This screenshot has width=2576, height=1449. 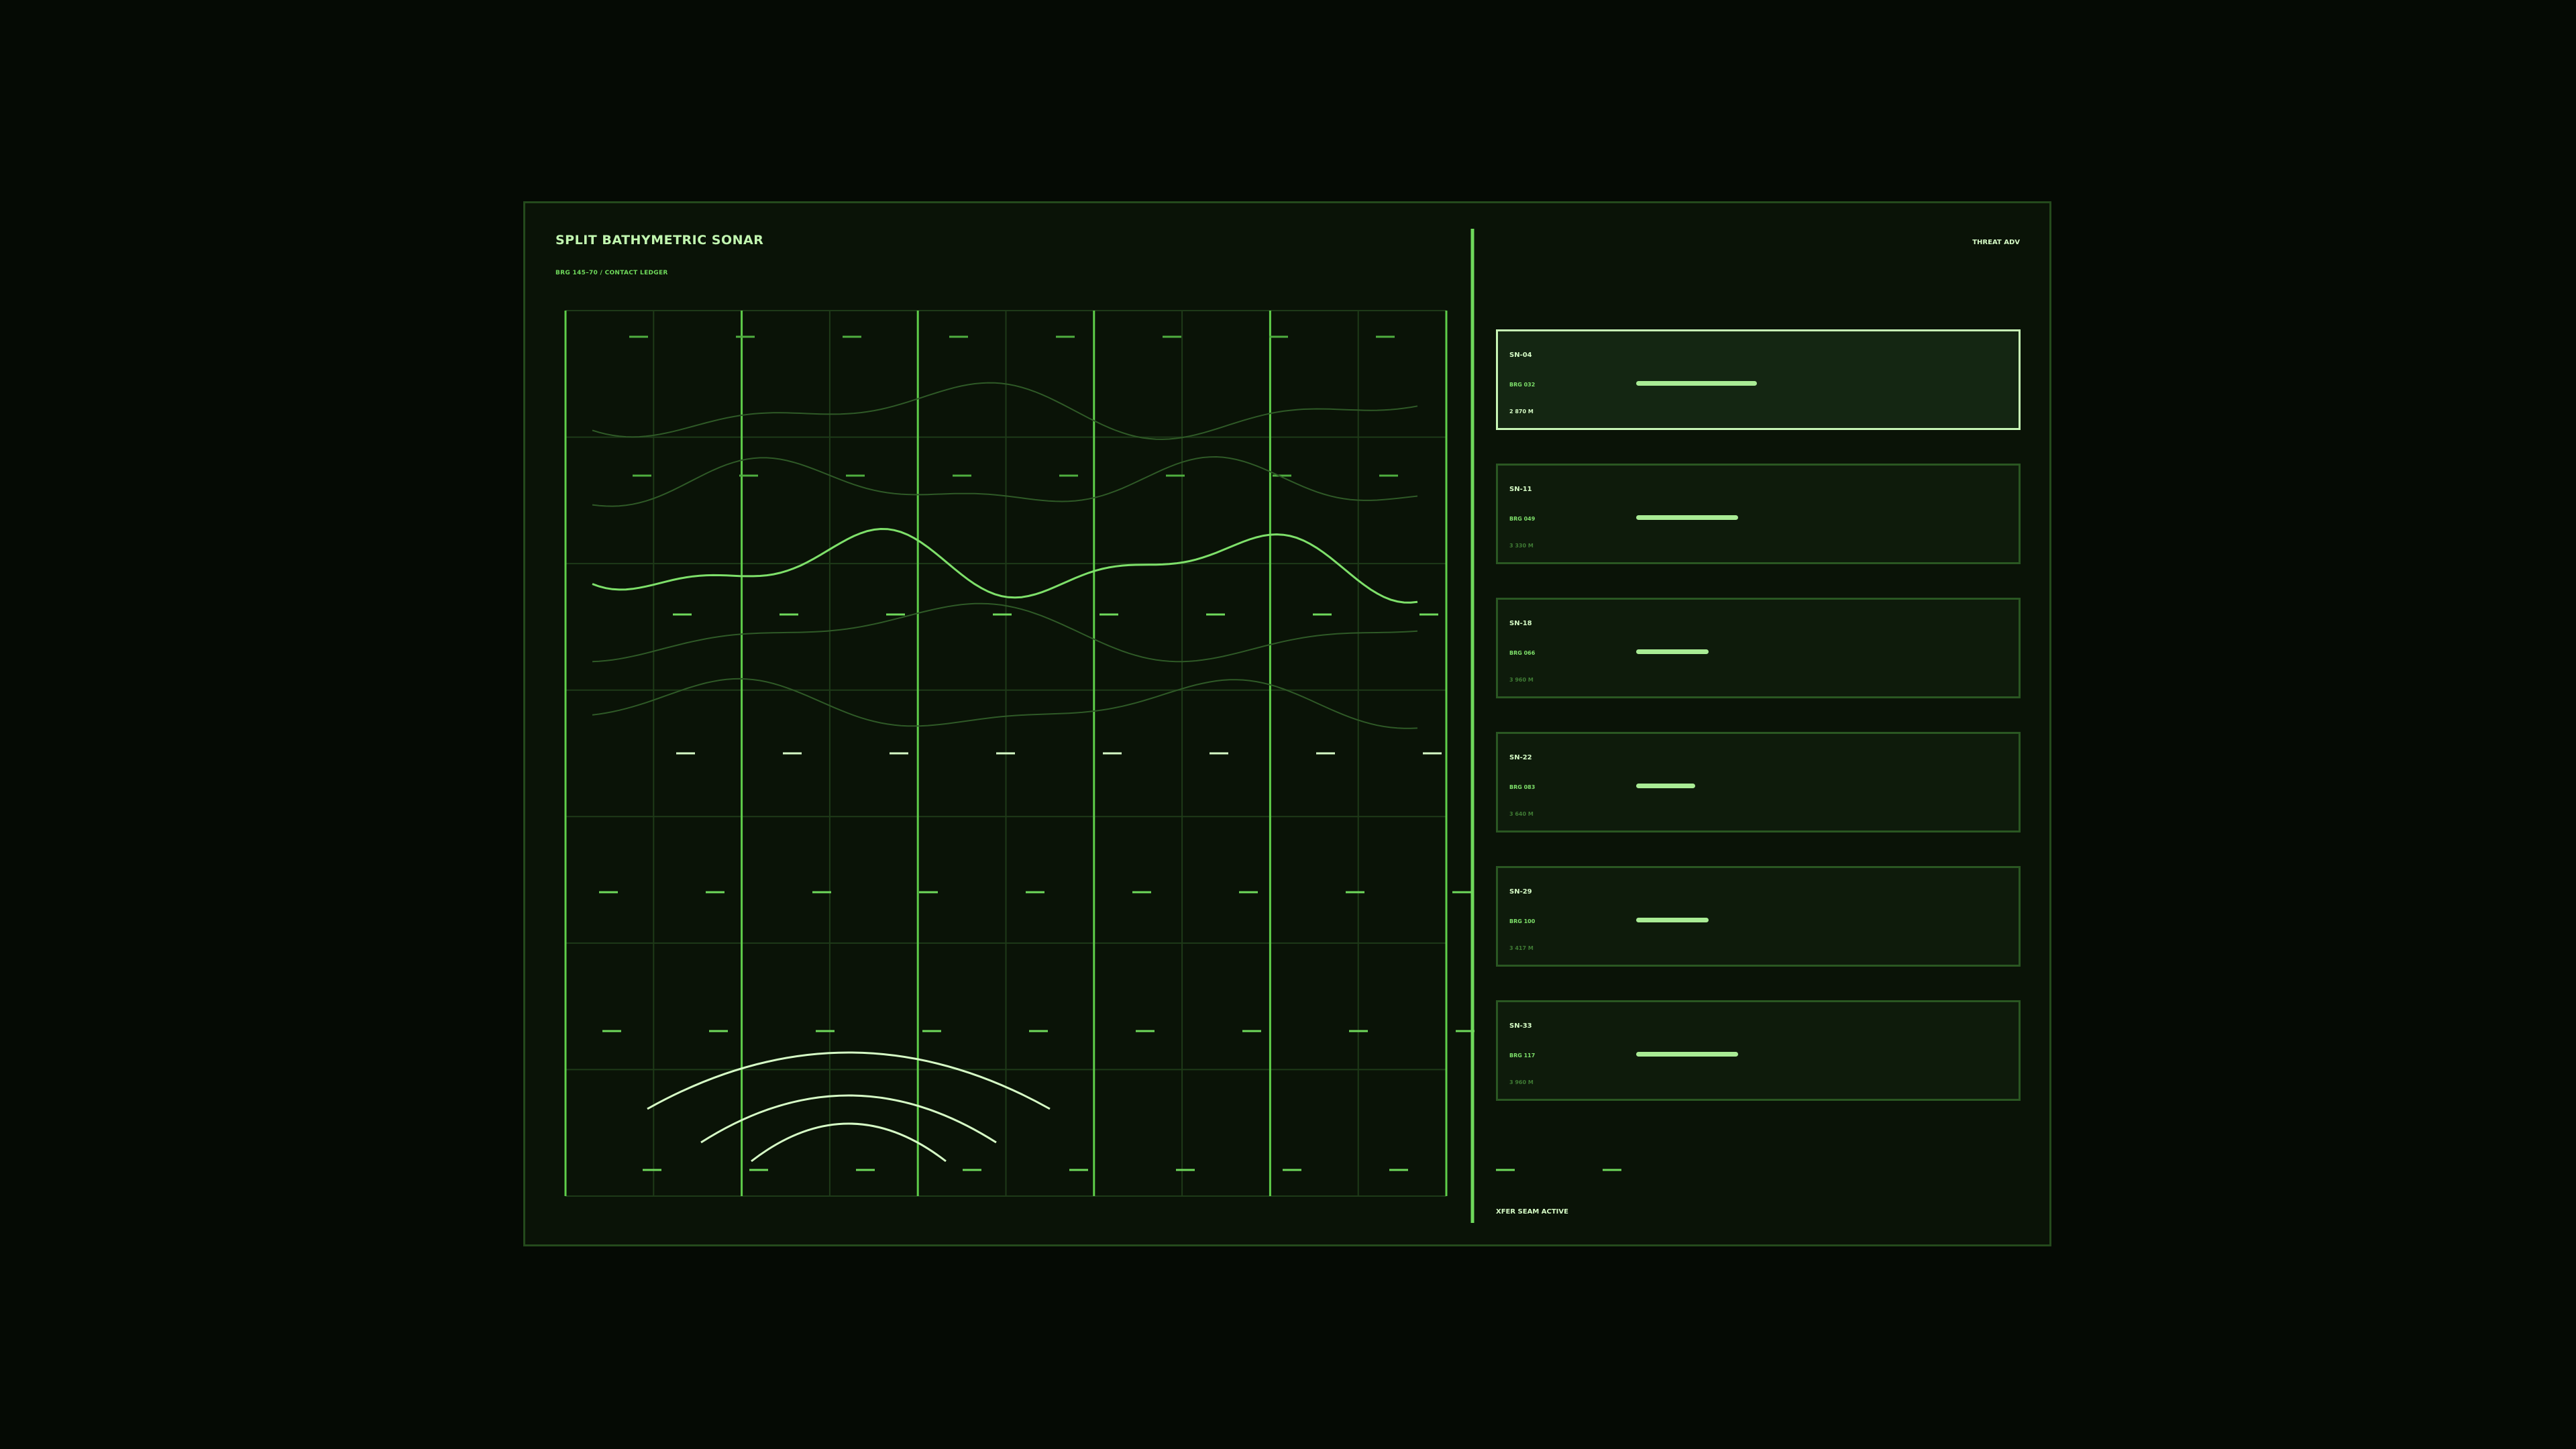 What do you see at coordinates (1520, 1026) in the screenshot?
I see `contact-id: SN-33` at bounding box center [1520, 1026].